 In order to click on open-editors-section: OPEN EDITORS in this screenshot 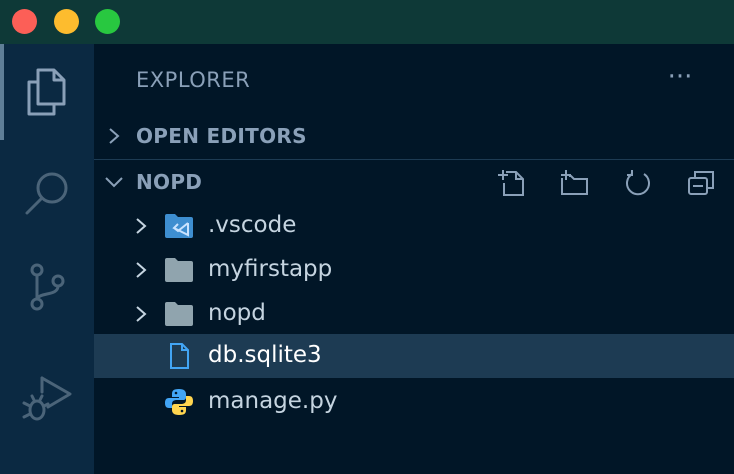, I will do `click(414, 136)`.